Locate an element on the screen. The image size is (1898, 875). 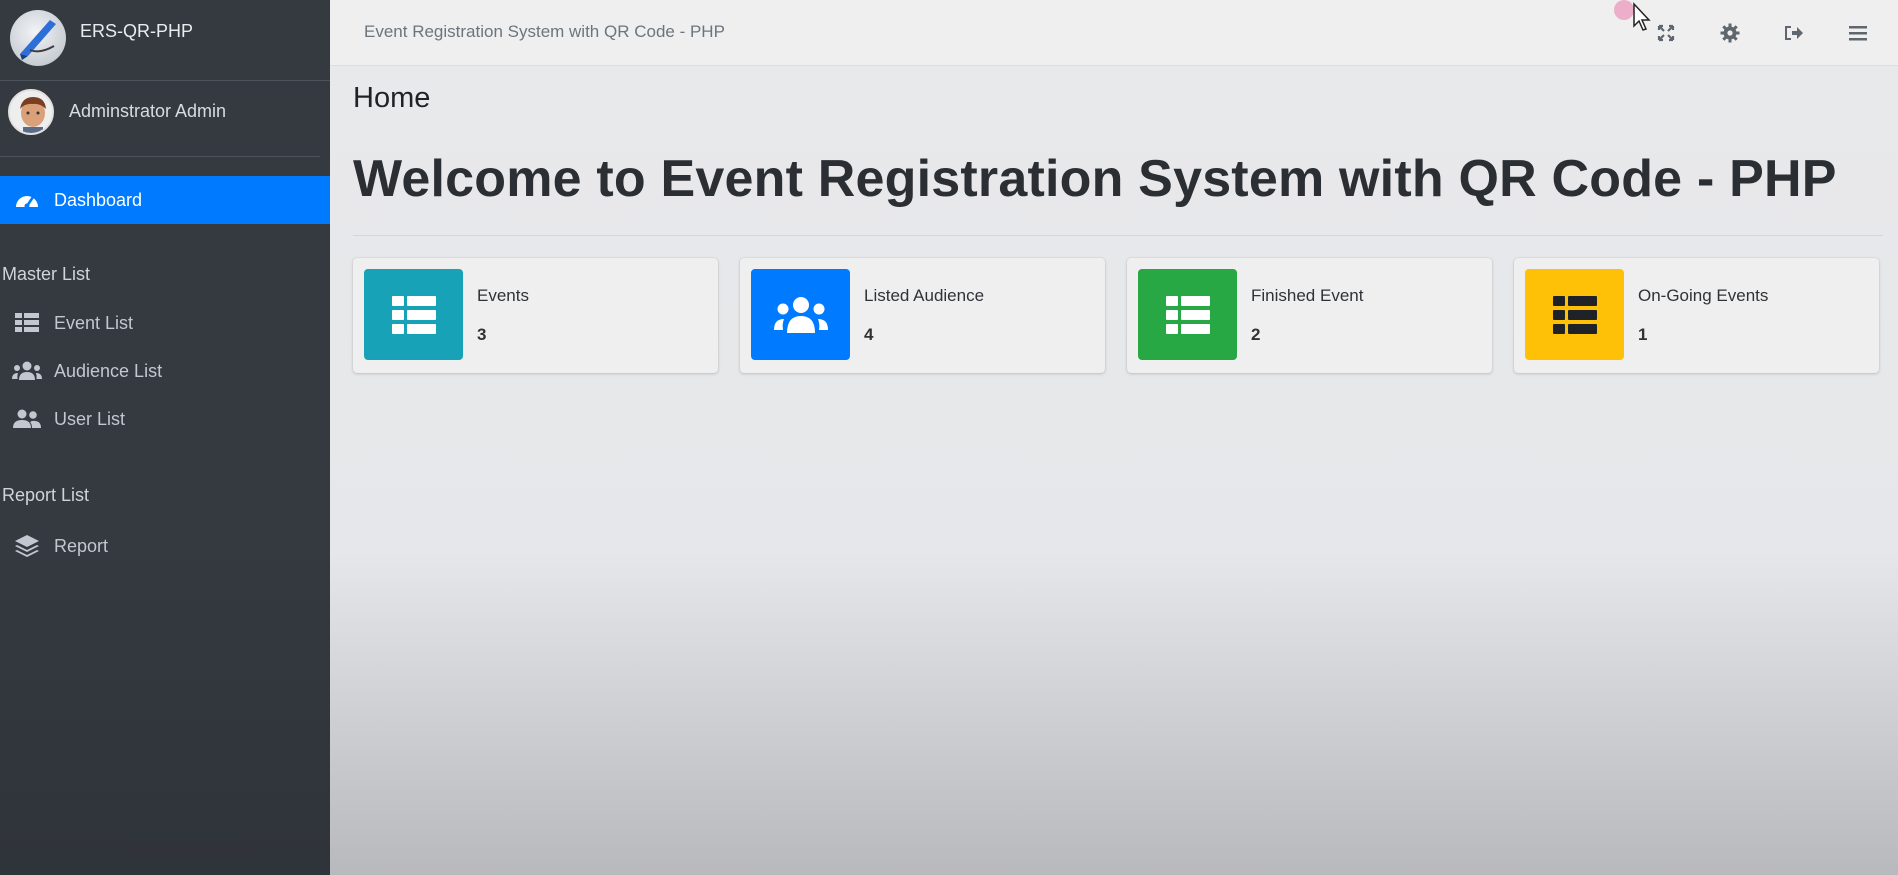
layers-icon is located at coordinates (27, 546).